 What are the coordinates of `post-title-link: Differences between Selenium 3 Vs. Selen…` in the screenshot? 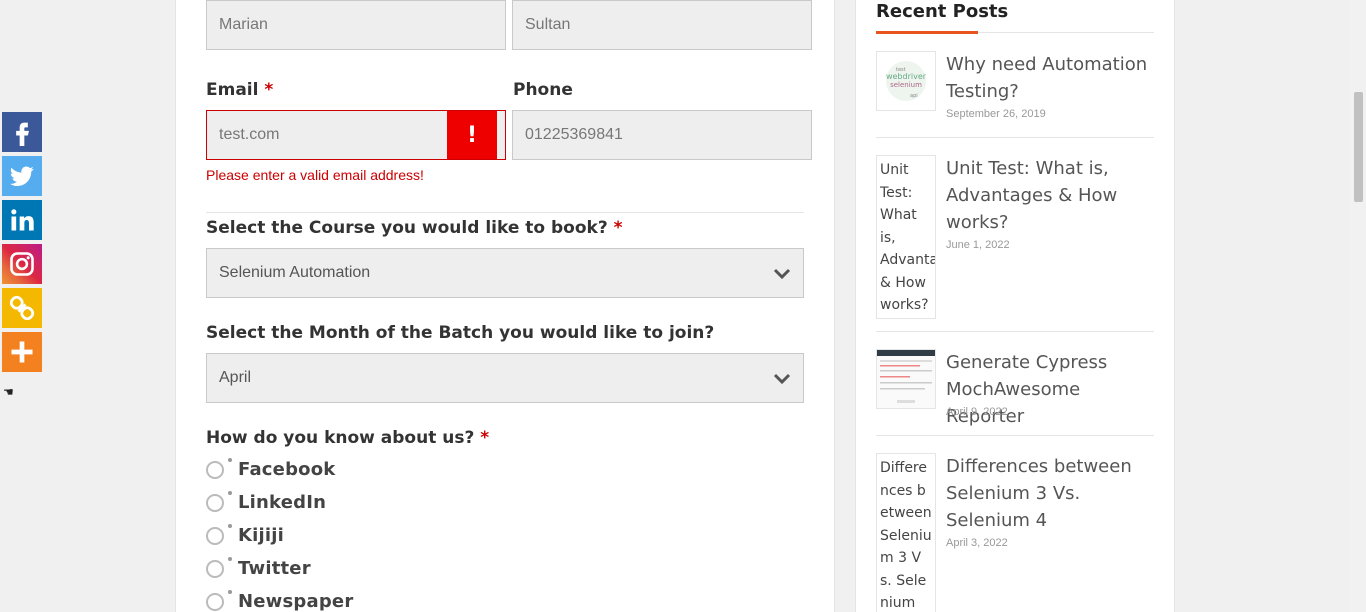 It's located at (1051, 493).